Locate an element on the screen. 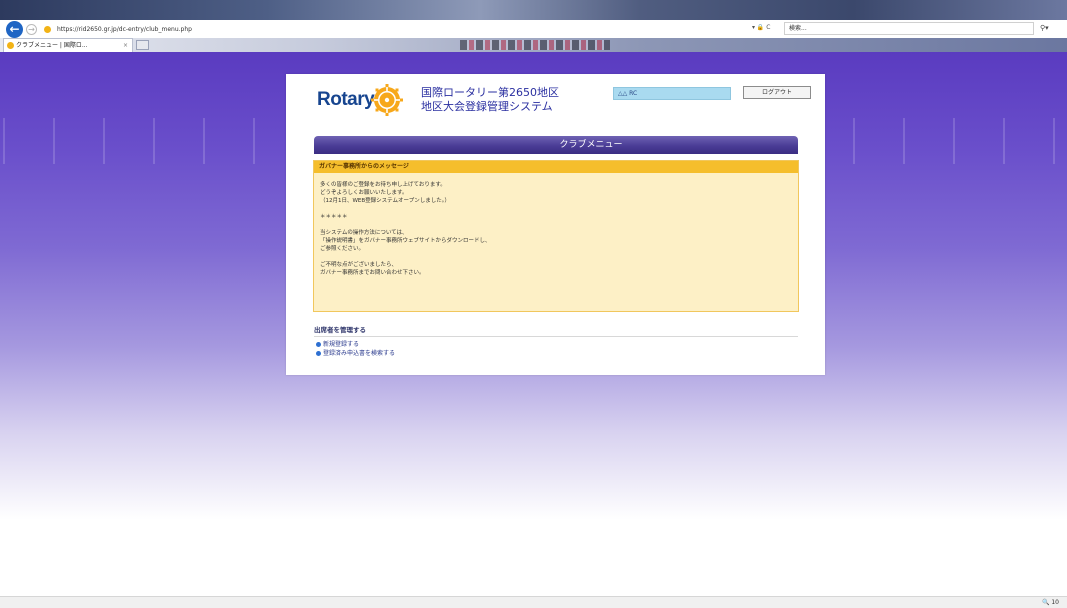 The image size is (1067, 608). system-title-line2: 地区大会登録管理システム is located at coordinates (487, 106).